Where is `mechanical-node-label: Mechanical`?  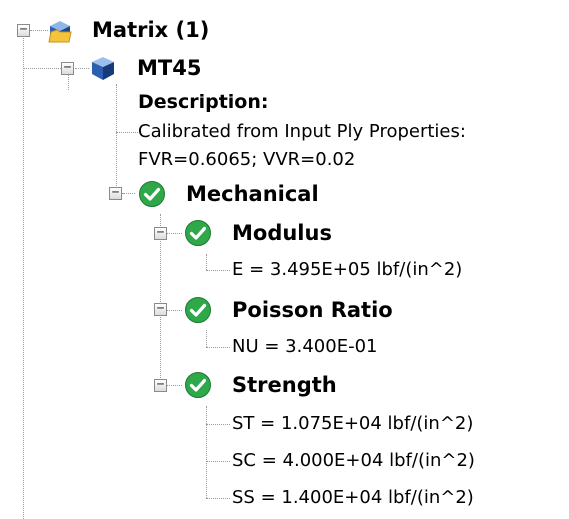
mechanical-node-label: Mechanical is located at coordinates (252, 194).